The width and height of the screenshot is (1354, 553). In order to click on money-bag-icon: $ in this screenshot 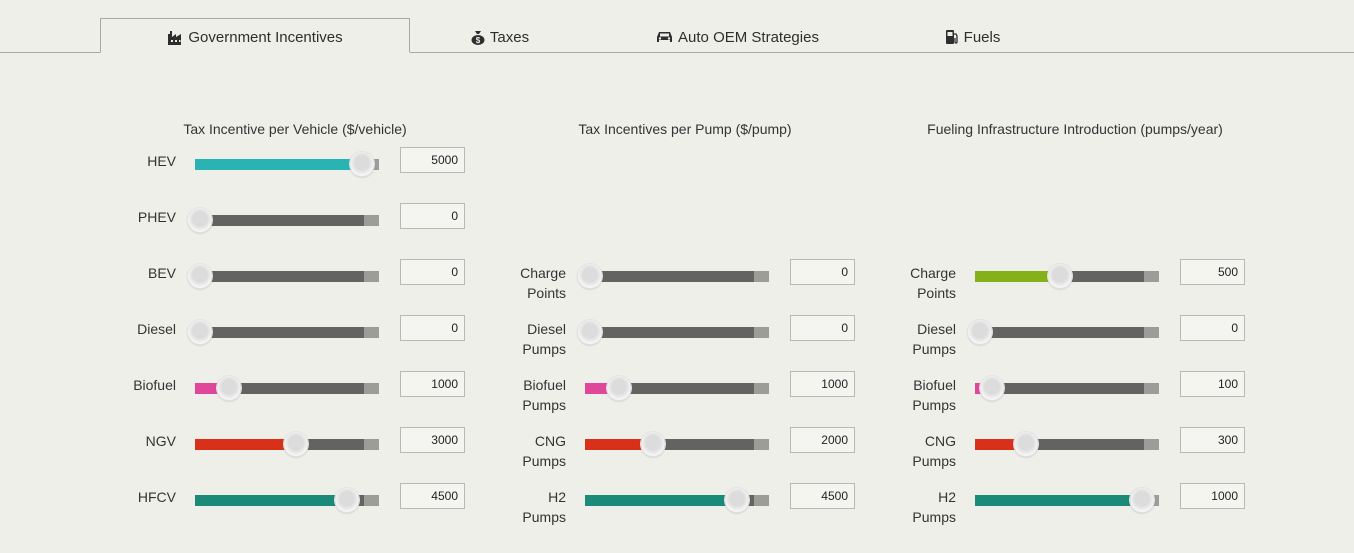, I will do `click(478, 37)`.